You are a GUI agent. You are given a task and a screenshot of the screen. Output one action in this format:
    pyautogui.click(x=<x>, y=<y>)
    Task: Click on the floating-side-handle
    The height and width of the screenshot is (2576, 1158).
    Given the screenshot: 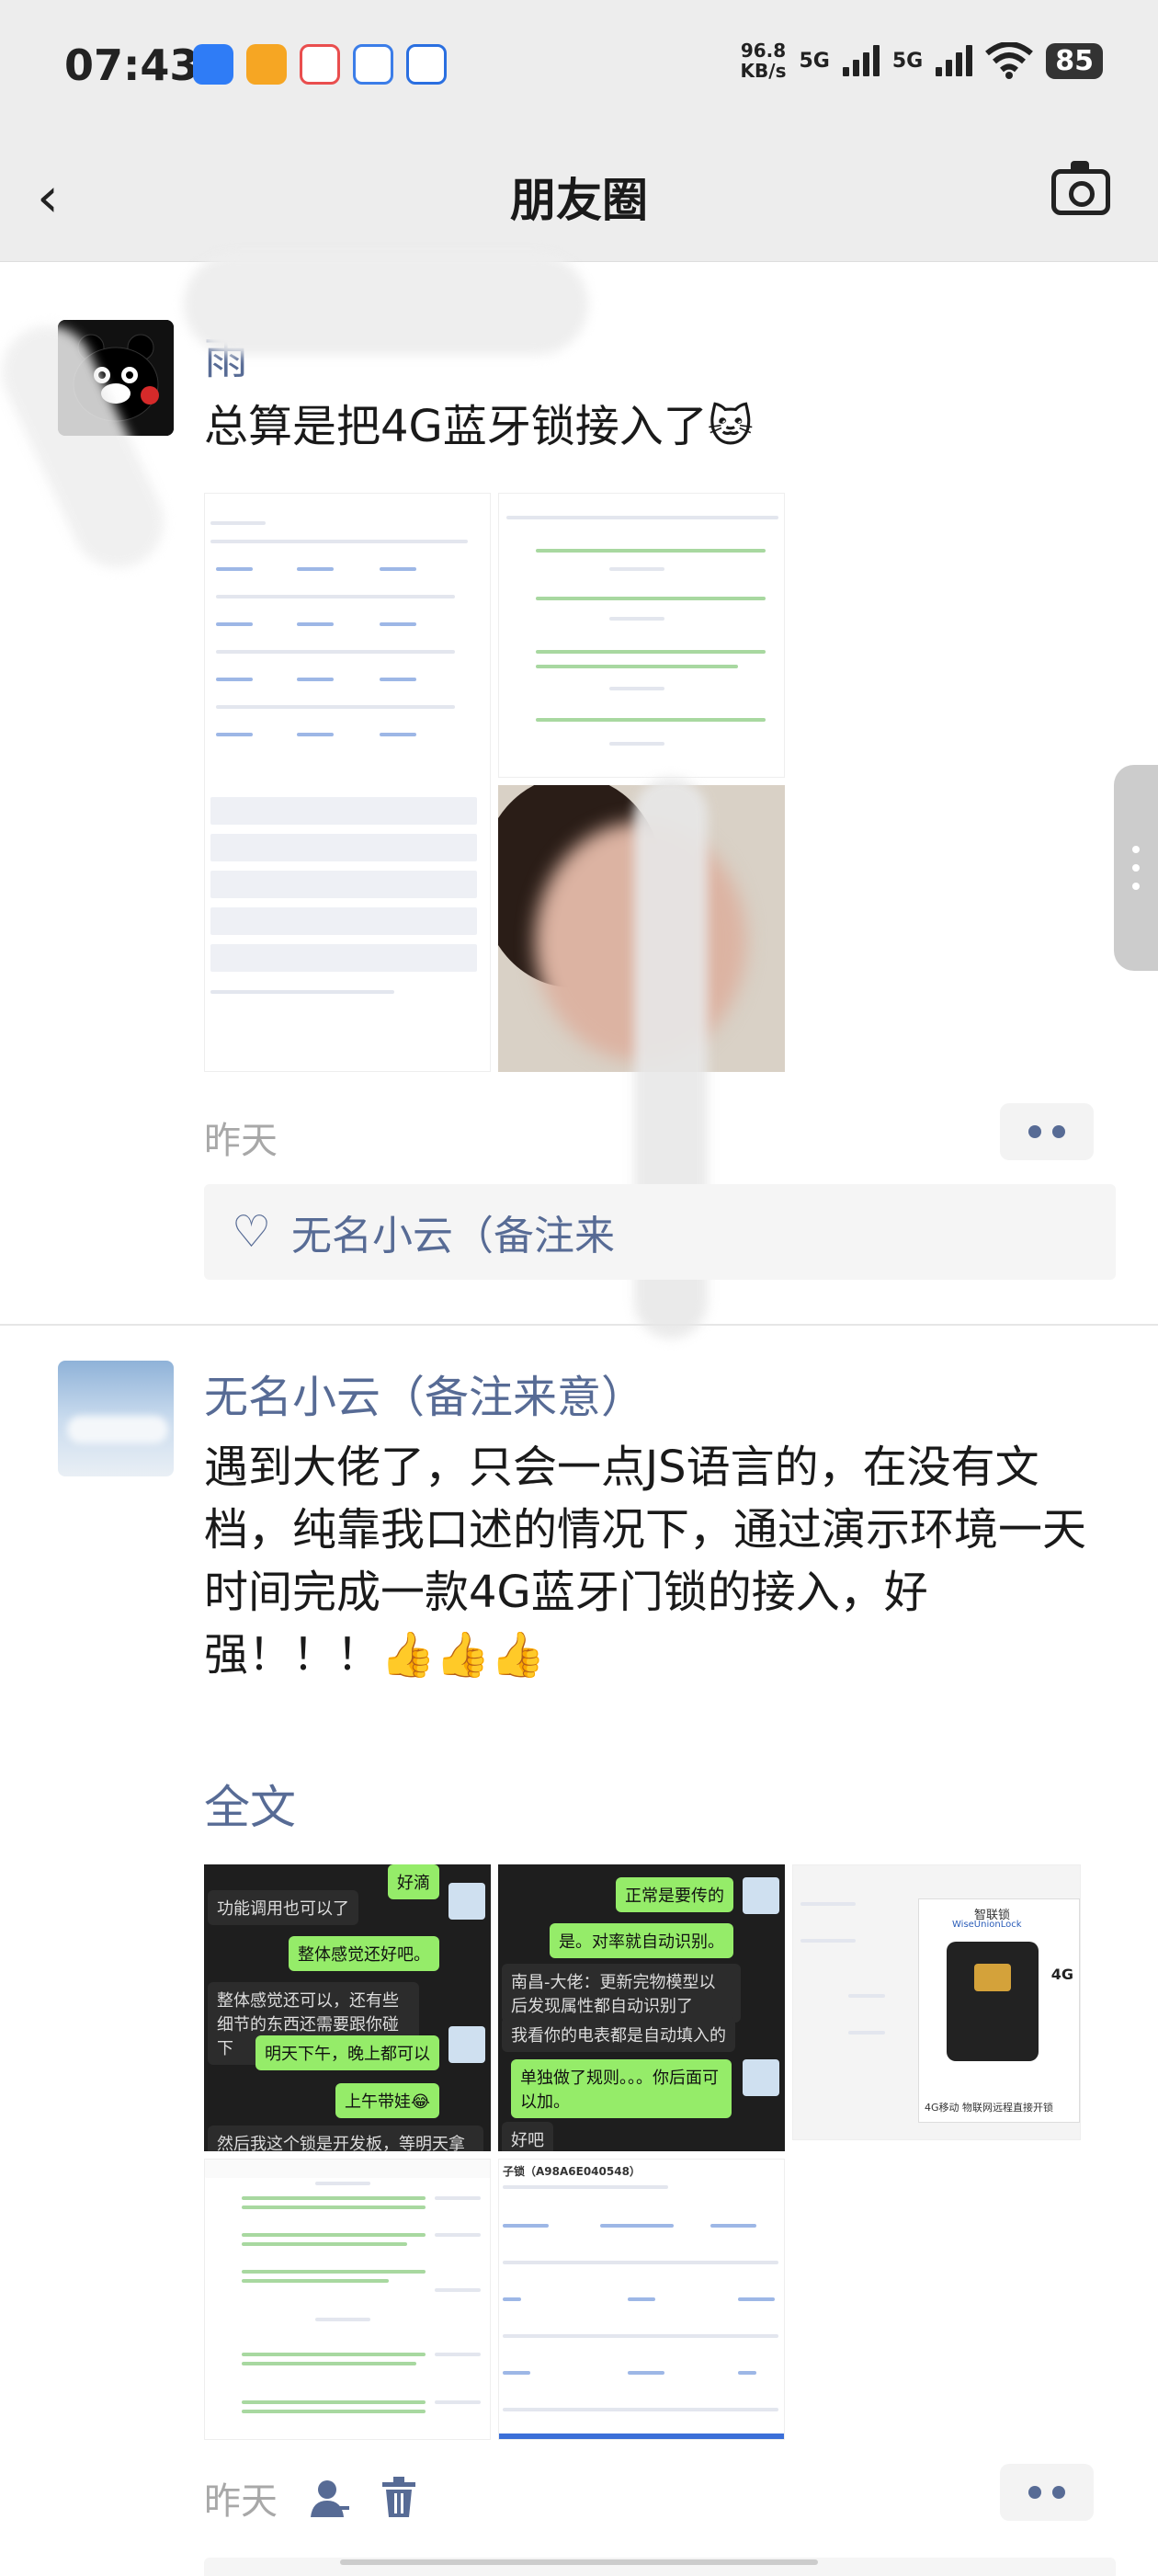 What is the action you would take?
    pyautogui.click(x=1136, y=868)
    